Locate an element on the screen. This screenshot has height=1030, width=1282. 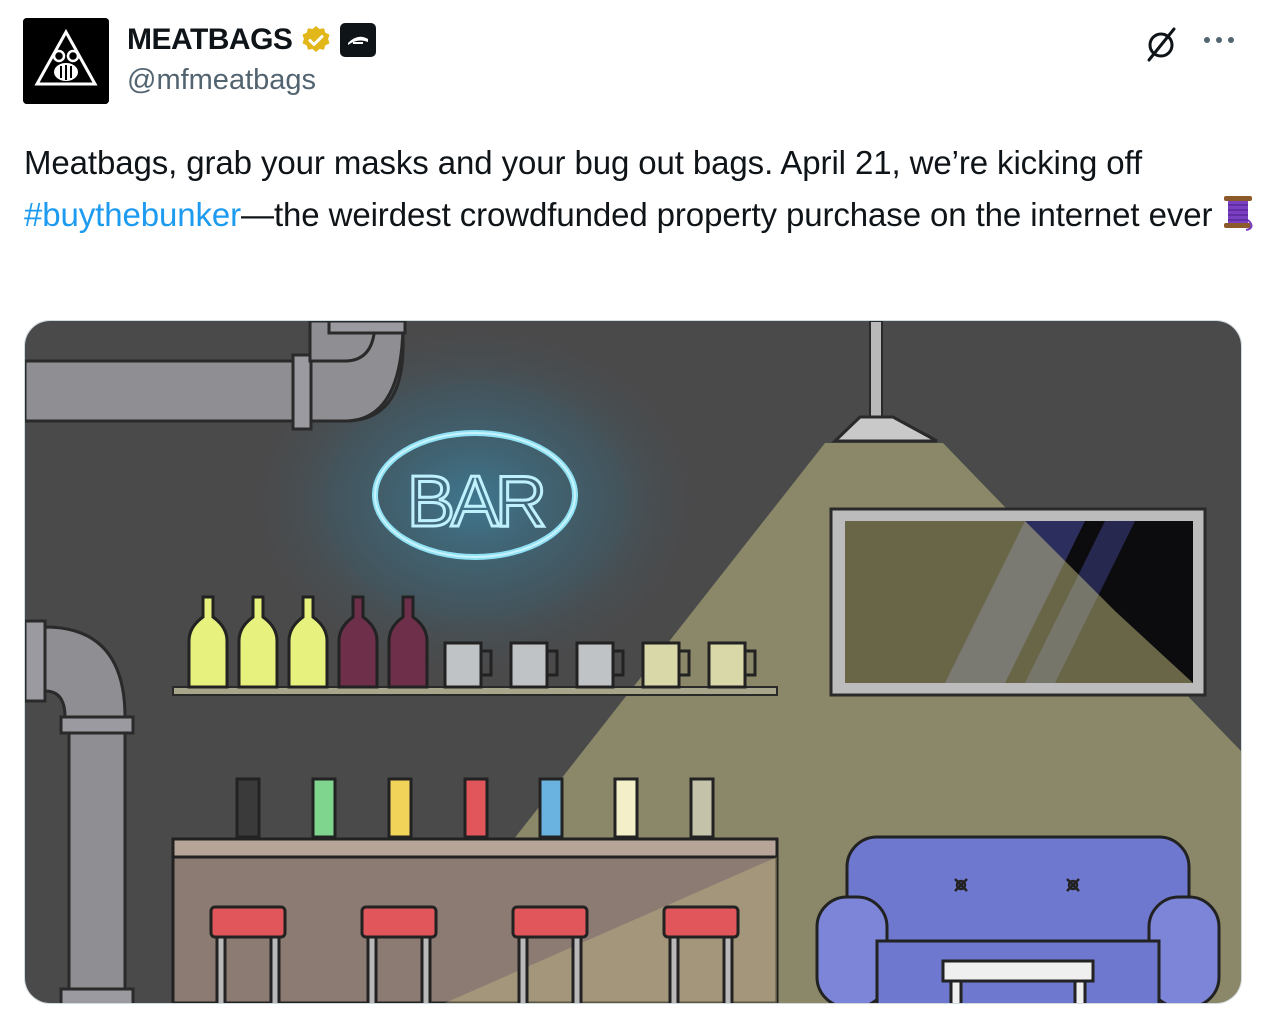
affiliate-badge-icon is located at coordinates (358, 40).